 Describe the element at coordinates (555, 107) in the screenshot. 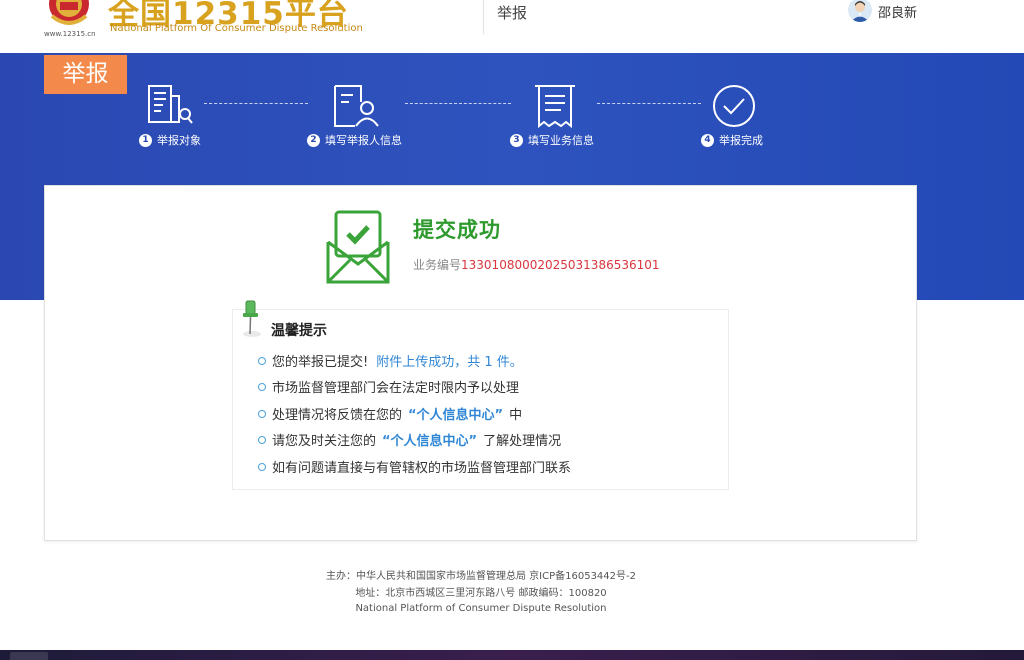

I see `receipt-icon` at that location.